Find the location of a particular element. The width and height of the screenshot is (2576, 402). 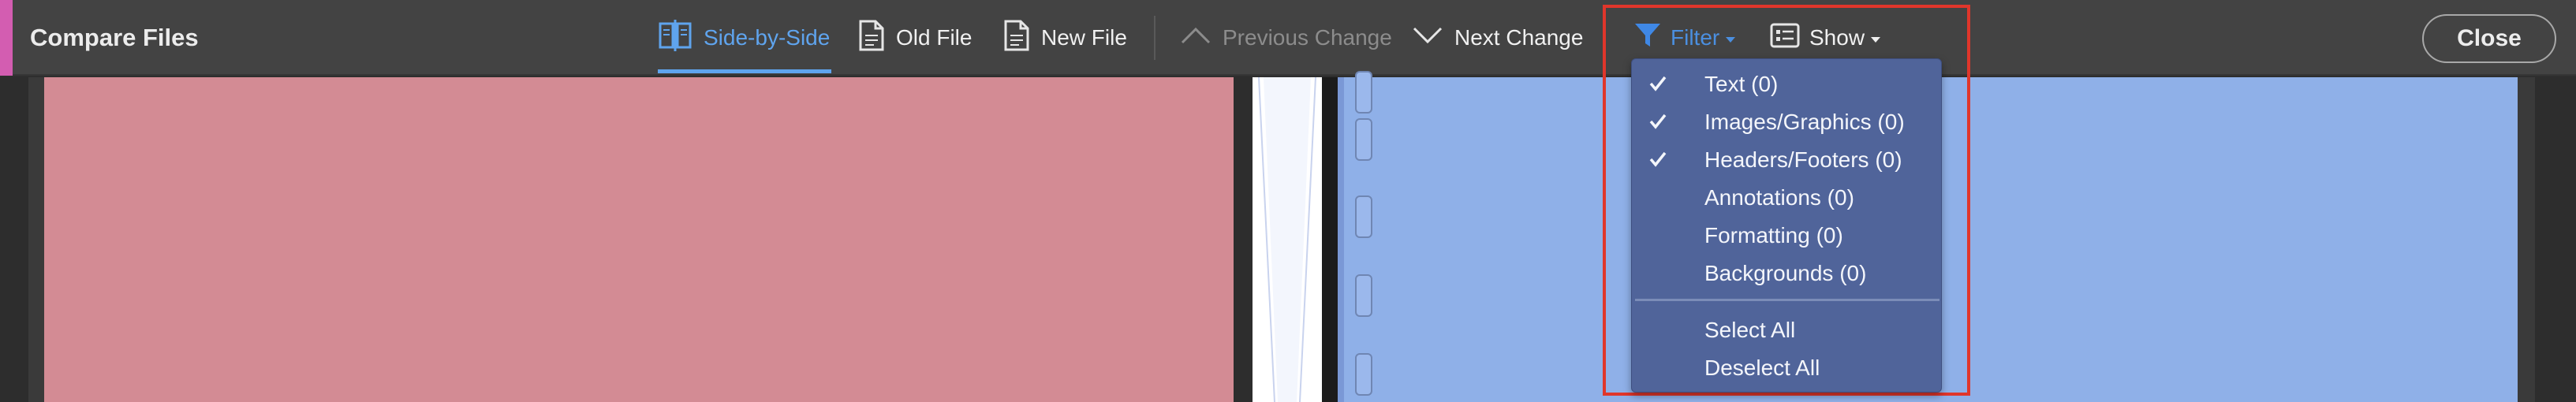

window-accent-strip is located at coordinates (6, 38).